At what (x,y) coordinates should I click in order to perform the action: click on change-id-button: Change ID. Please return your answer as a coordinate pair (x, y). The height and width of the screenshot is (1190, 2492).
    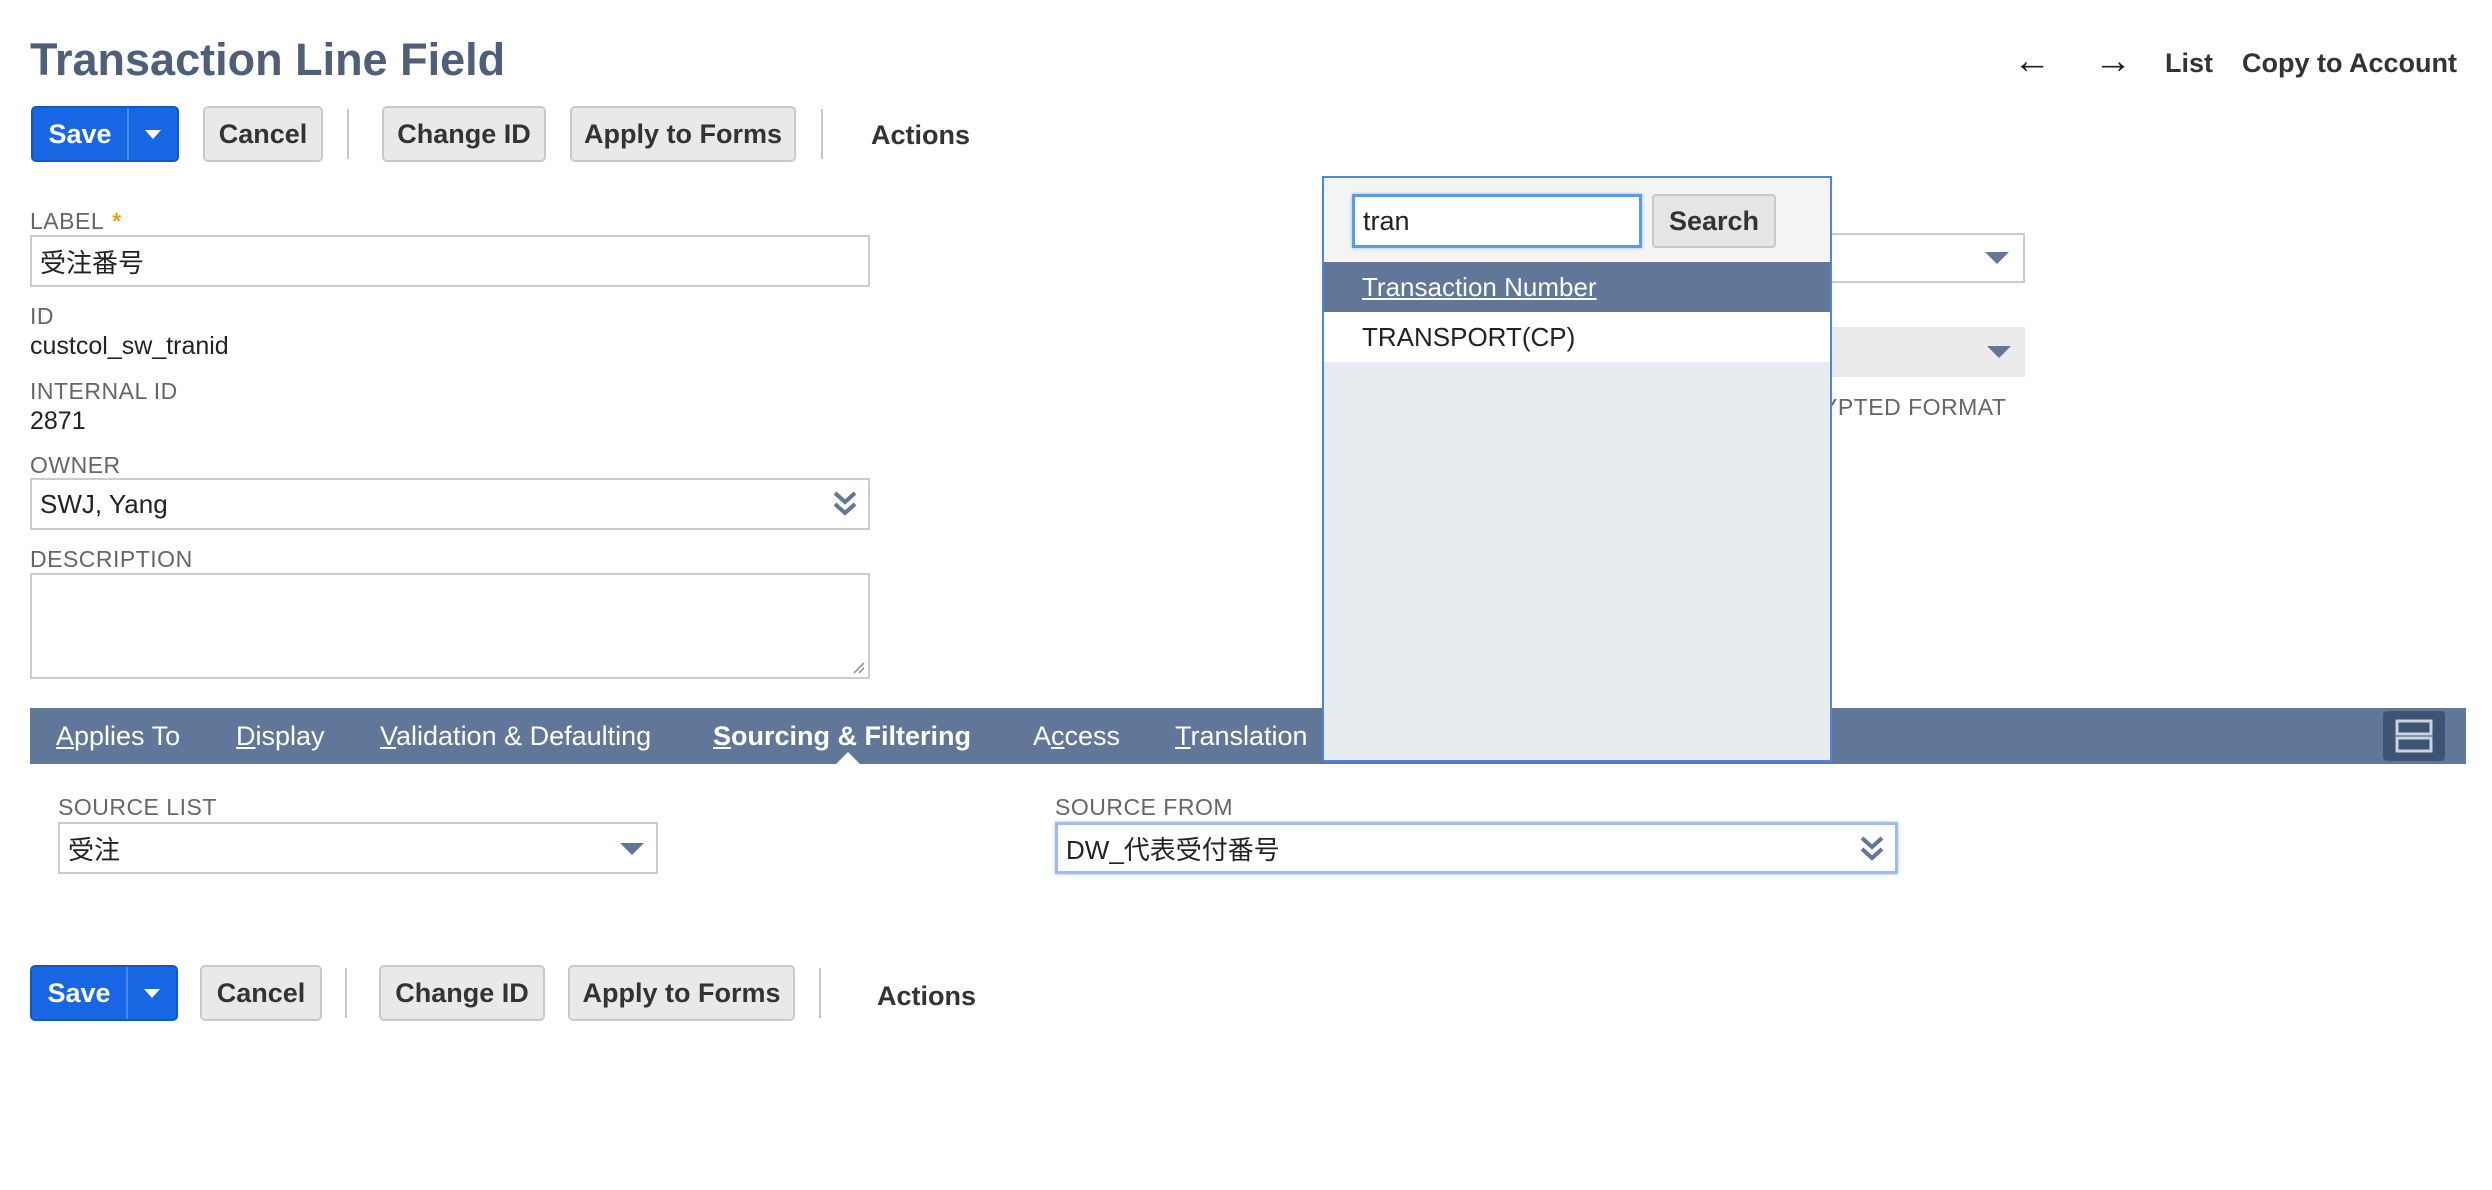
    Looking at the image, I should click on (464, 134).